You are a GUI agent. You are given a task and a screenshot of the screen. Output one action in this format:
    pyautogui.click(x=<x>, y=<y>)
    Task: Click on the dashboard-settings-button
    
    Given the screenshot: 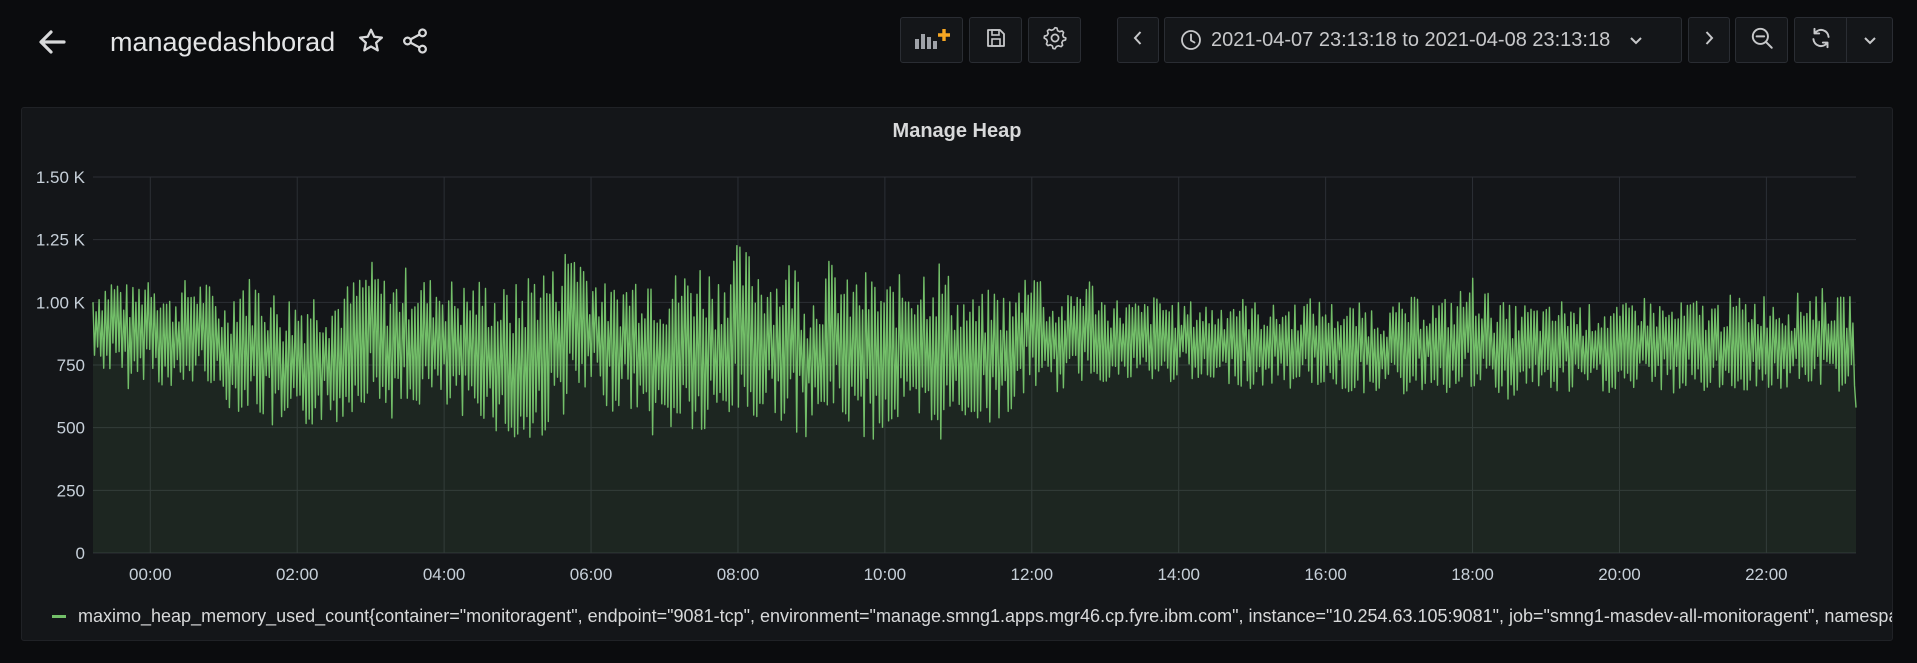 What is the action you would take?
    pyautogui.click(x=1054, y=40)
    